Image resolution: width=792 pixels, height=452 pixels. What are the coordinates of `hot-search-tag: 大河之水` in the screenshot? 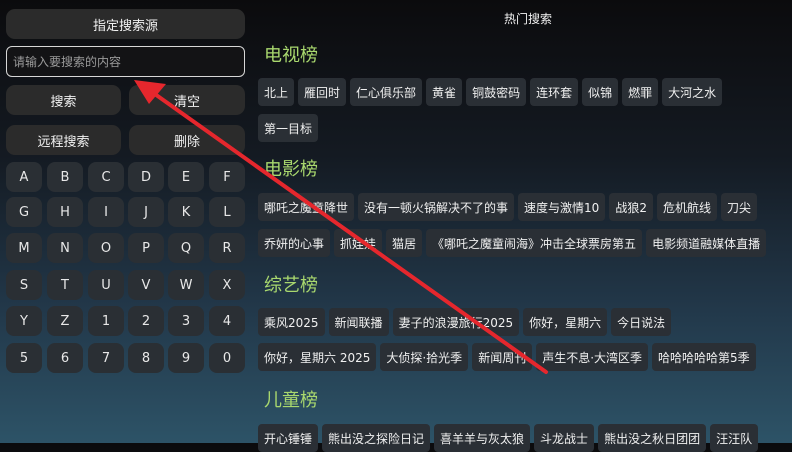 It's located at (692, 92).